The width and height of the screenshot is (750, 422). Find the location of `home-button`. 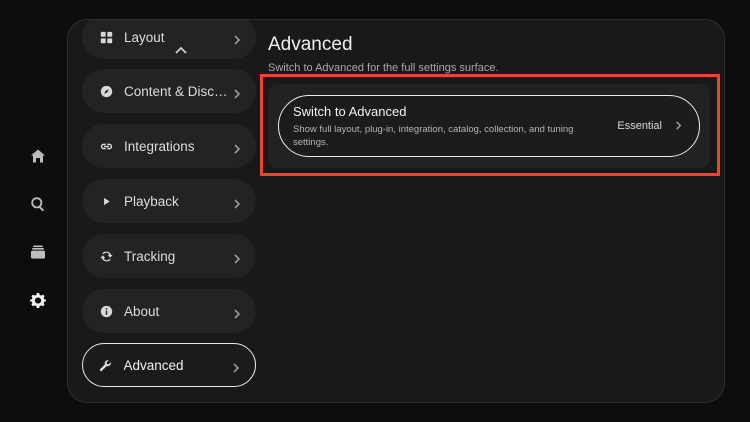

home-button is located at coordinates (38, 156).